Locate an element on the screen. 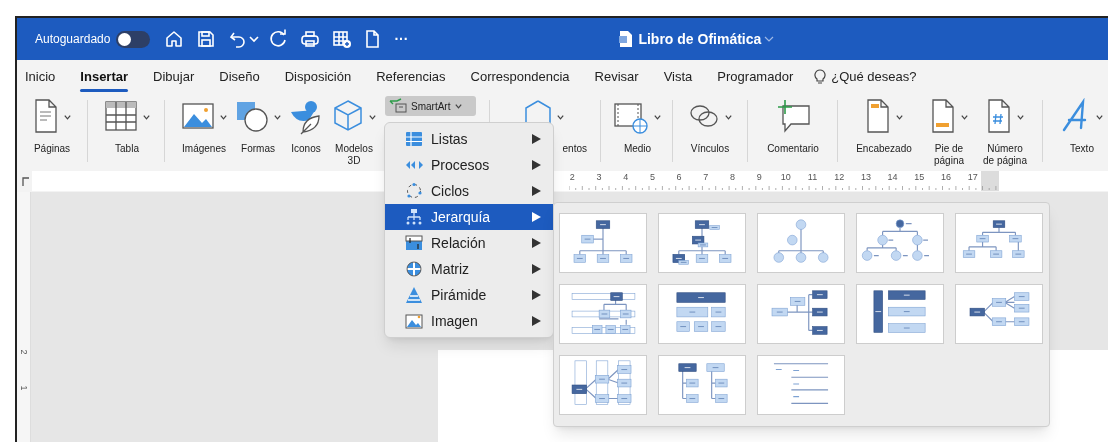  menu-item: Ciclos is located at coordinates (469, 191).